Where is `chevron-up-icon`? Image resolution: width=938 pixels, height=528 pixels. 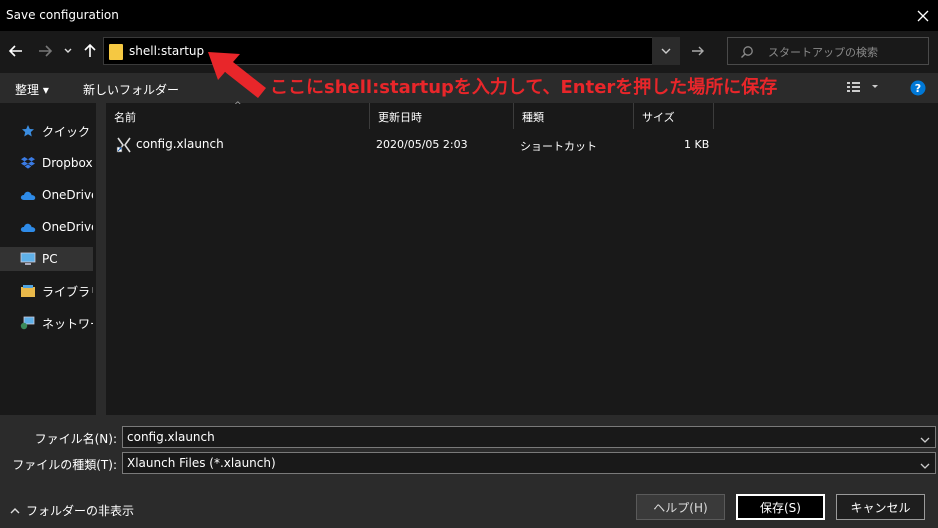
chevron-up-icon is located at coordinates (15, 510).